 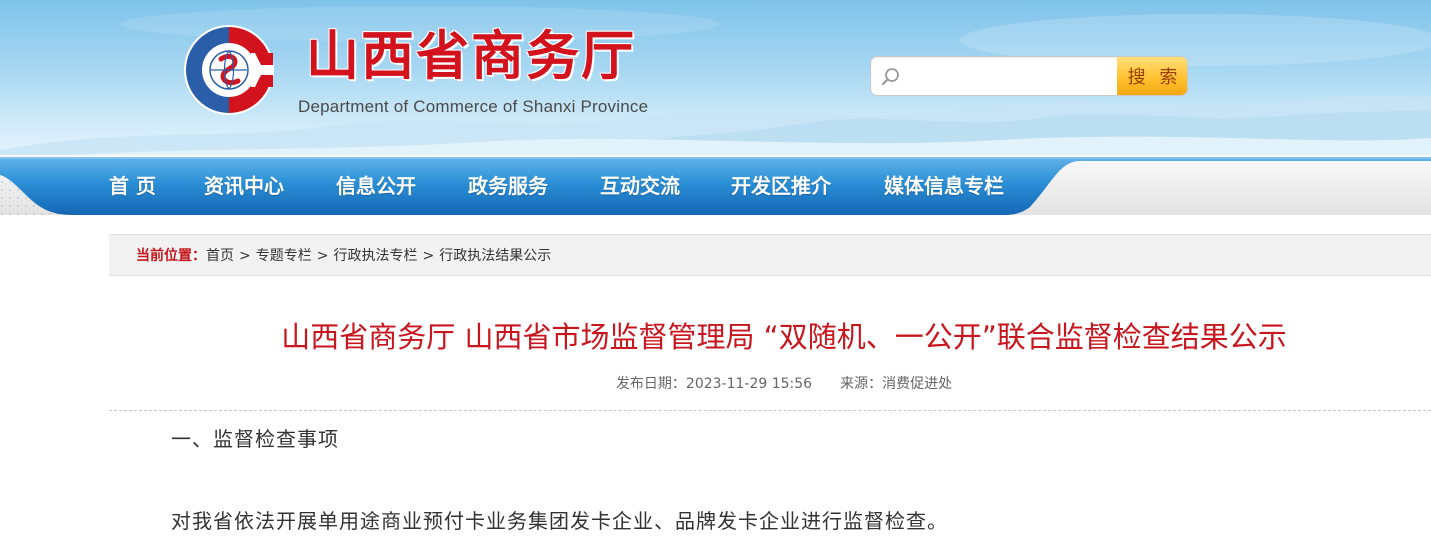 What do you see at coordinates (220, 256) in the screenshot?
I see `breadcrumb-item-home: 首页` at bounding box center [220, 256].